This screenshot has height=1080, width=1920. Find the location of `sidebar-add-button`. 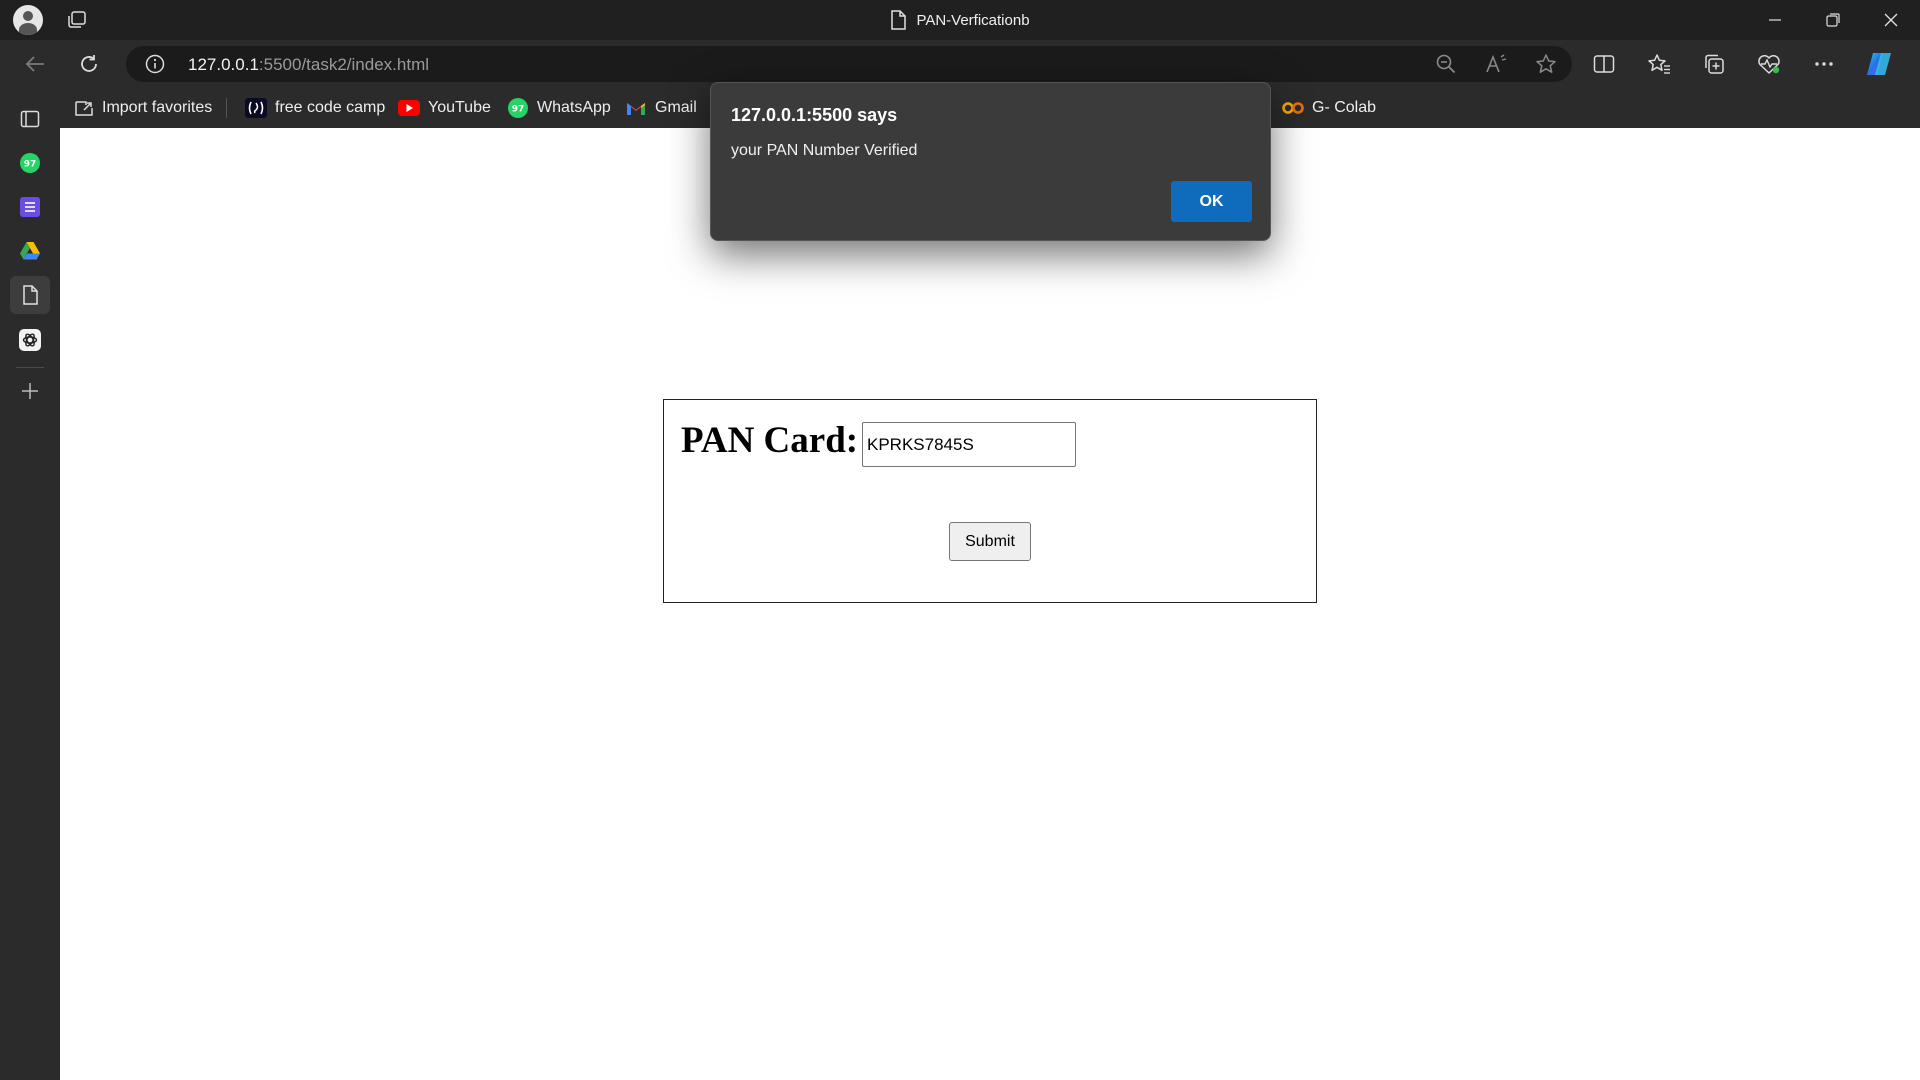

sidebar-add-button is located at coordinates (30, 391).